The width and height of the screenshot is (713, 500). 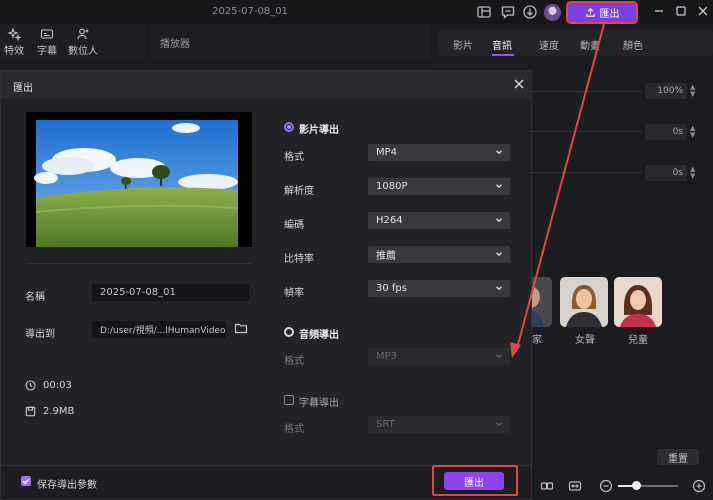 What do you see at coordinates (463, 44) in the screenshot?
I see `tab-video: 影片` at bounding box center [463, 44].